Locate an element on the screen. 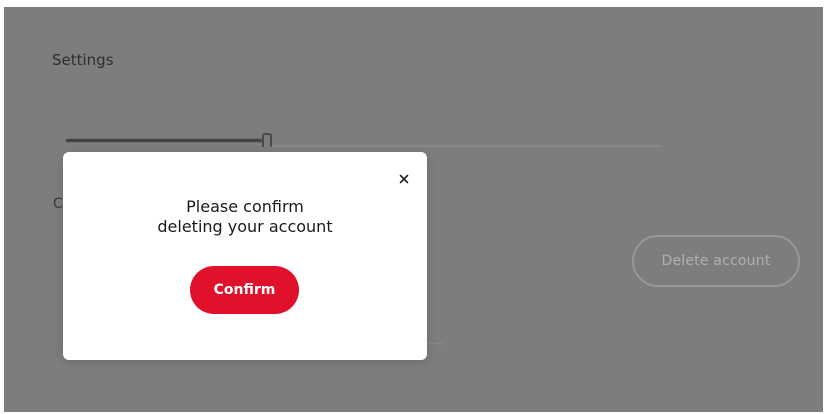 The image size is (828, 414). close-button is located at coordinates (404, 179).